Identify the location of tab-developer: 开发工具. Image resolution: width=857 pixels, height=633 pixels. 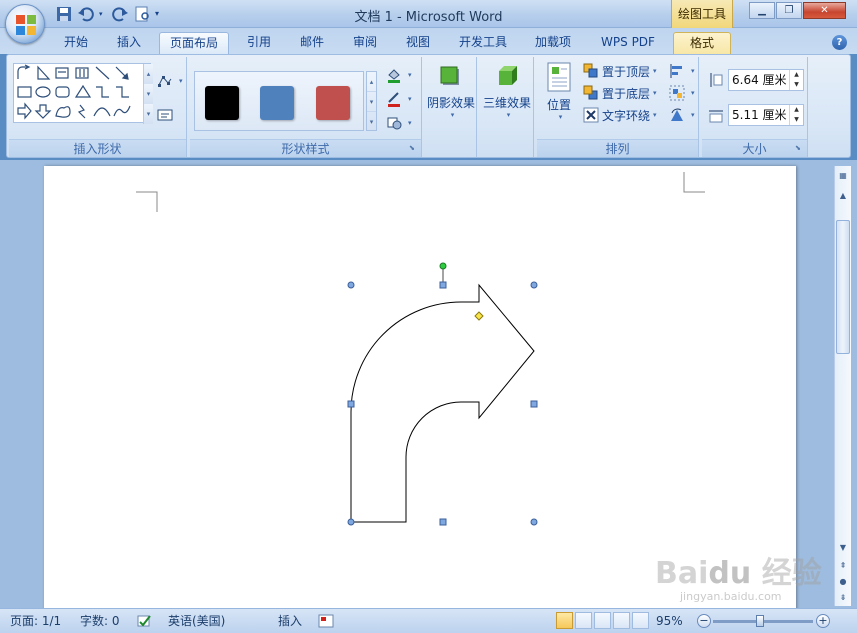
(483, 43).